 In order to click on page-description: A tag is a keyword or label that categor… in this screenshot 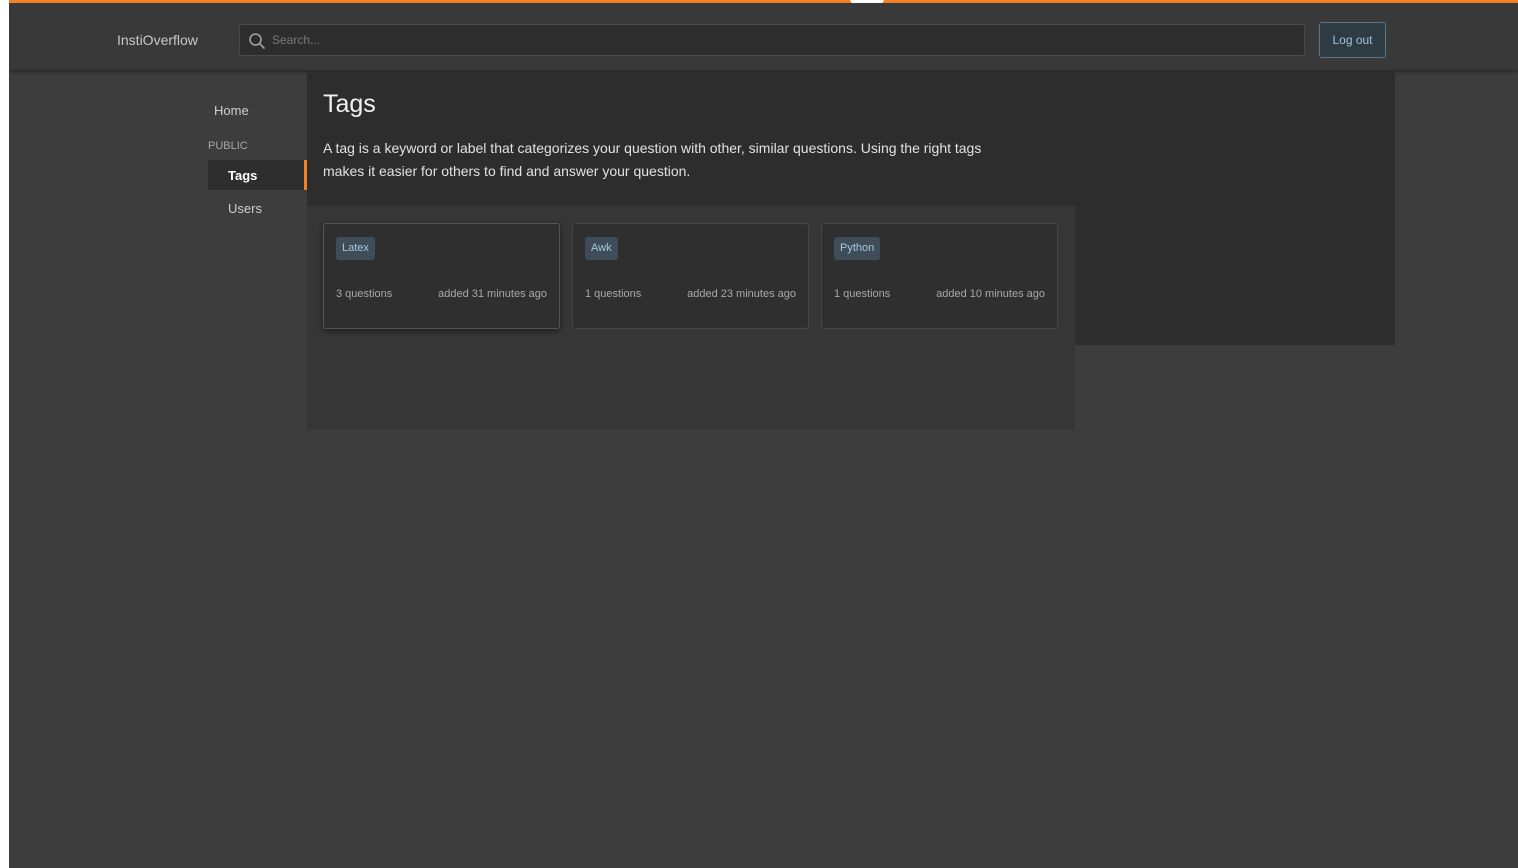, I will do `click(652, 159)`.